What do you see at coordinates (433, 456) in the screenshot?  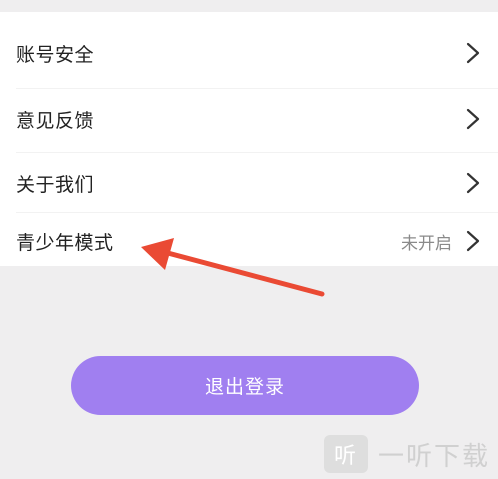 I see `watermark-text: 一听下载` at bounding box center [433, 456].